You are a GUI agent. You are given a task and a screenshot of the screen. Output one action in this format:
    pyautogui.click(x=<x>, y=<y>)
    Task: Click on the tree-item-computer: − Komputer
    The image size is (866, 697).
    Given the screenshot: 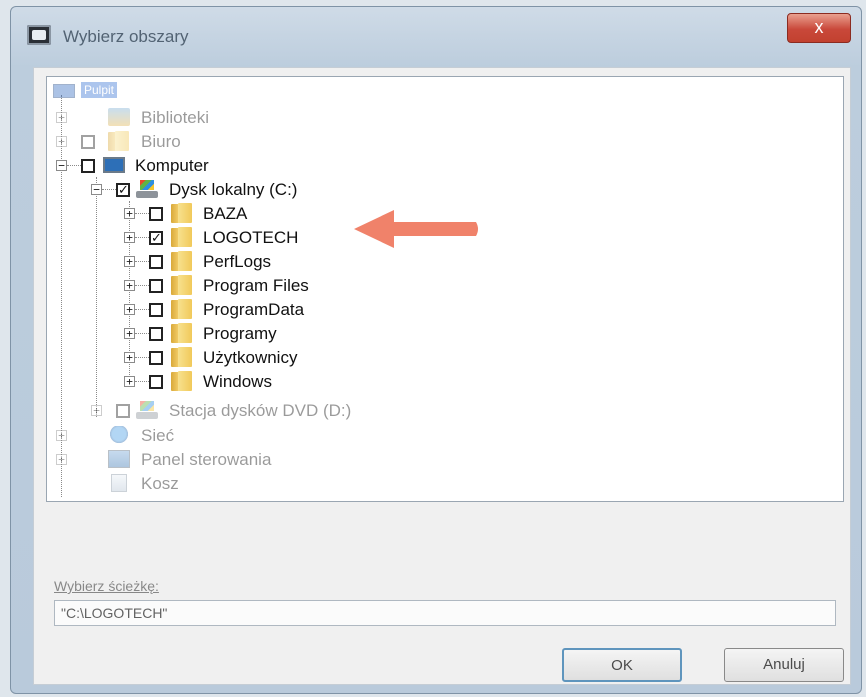 What is the action you would take?
    pyautogui.click(x=203, y=166)
    